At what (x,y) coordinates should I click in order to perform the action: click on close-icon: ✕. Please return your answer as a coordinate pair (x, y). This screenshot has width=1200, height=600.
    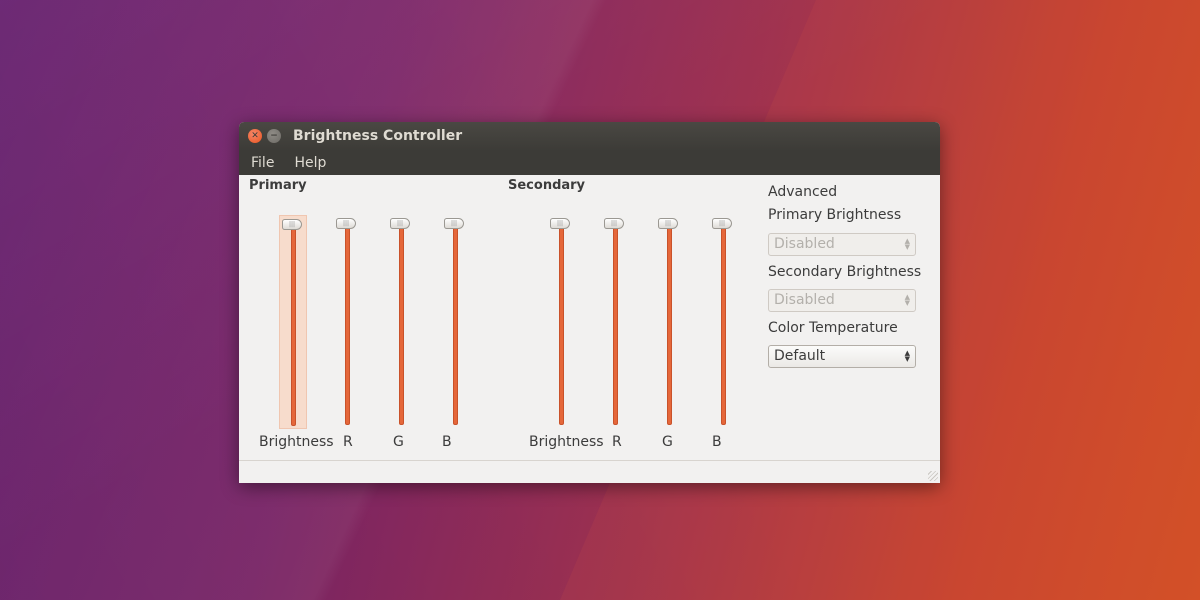
    Looking at the image, I should click on (255, 136).